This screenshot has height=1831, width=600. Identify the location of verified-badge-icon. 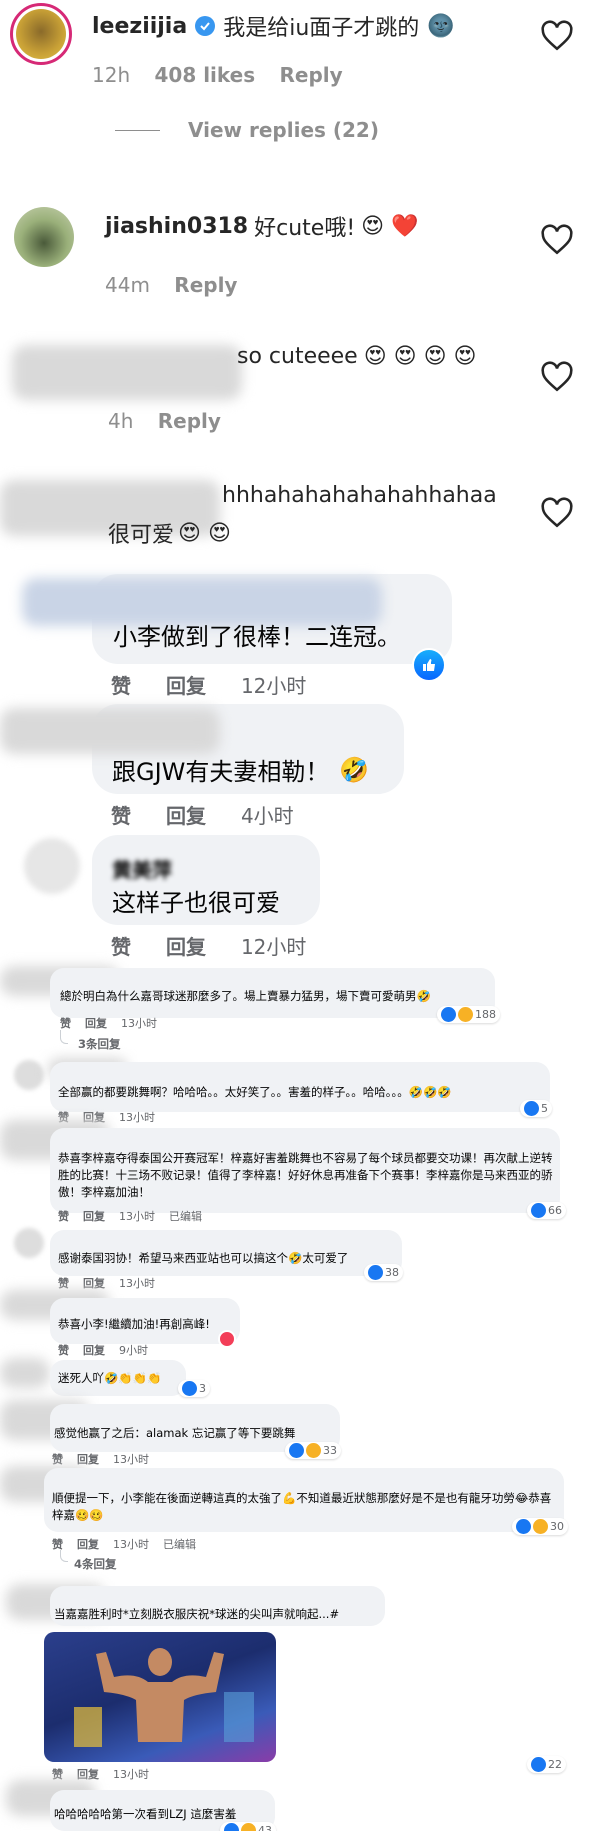
(205, 26).